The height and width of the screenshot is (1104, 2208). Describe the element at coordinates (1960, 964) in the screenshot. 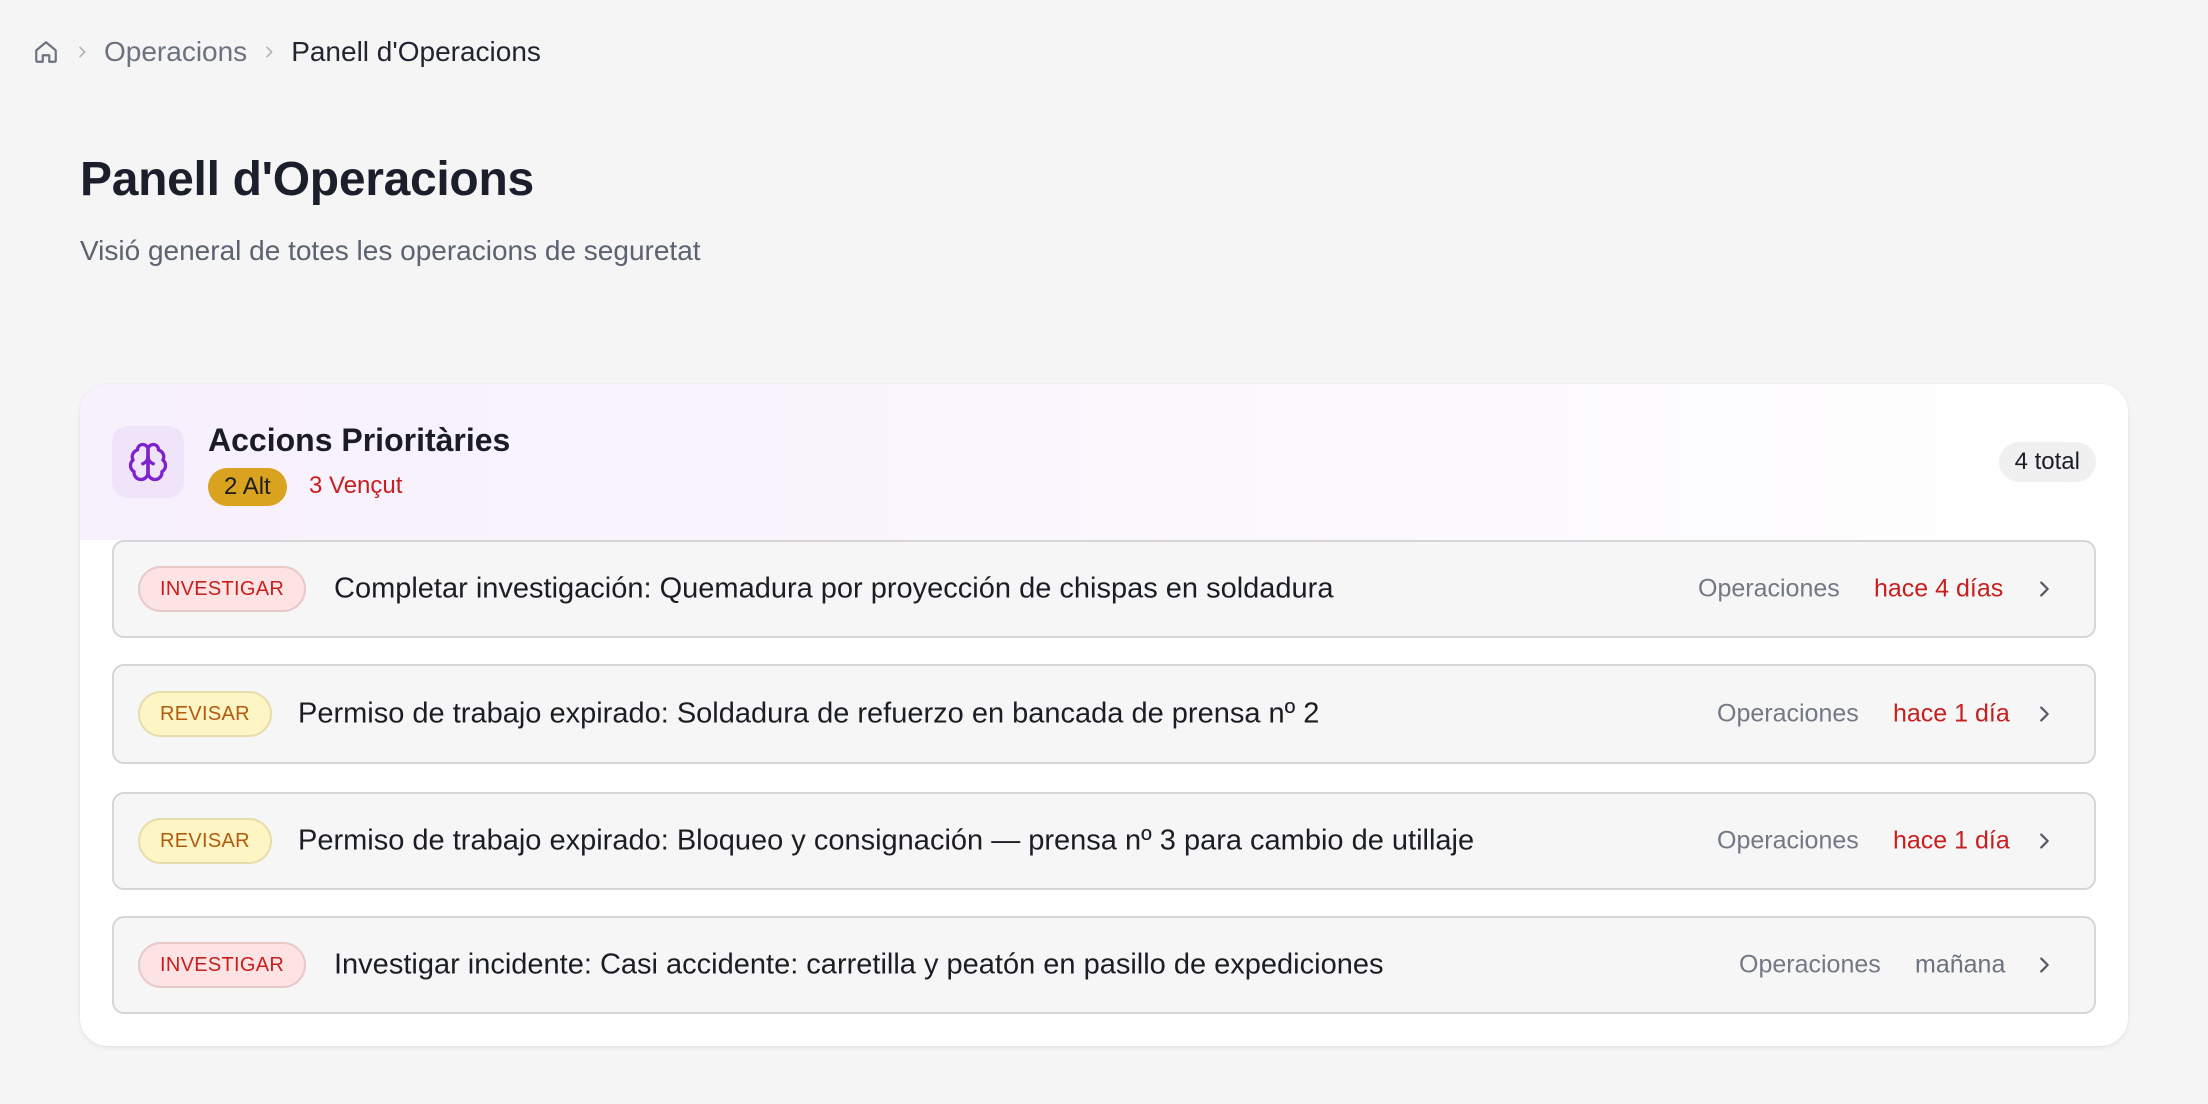

I see `action-due-date: mañana` at that location.